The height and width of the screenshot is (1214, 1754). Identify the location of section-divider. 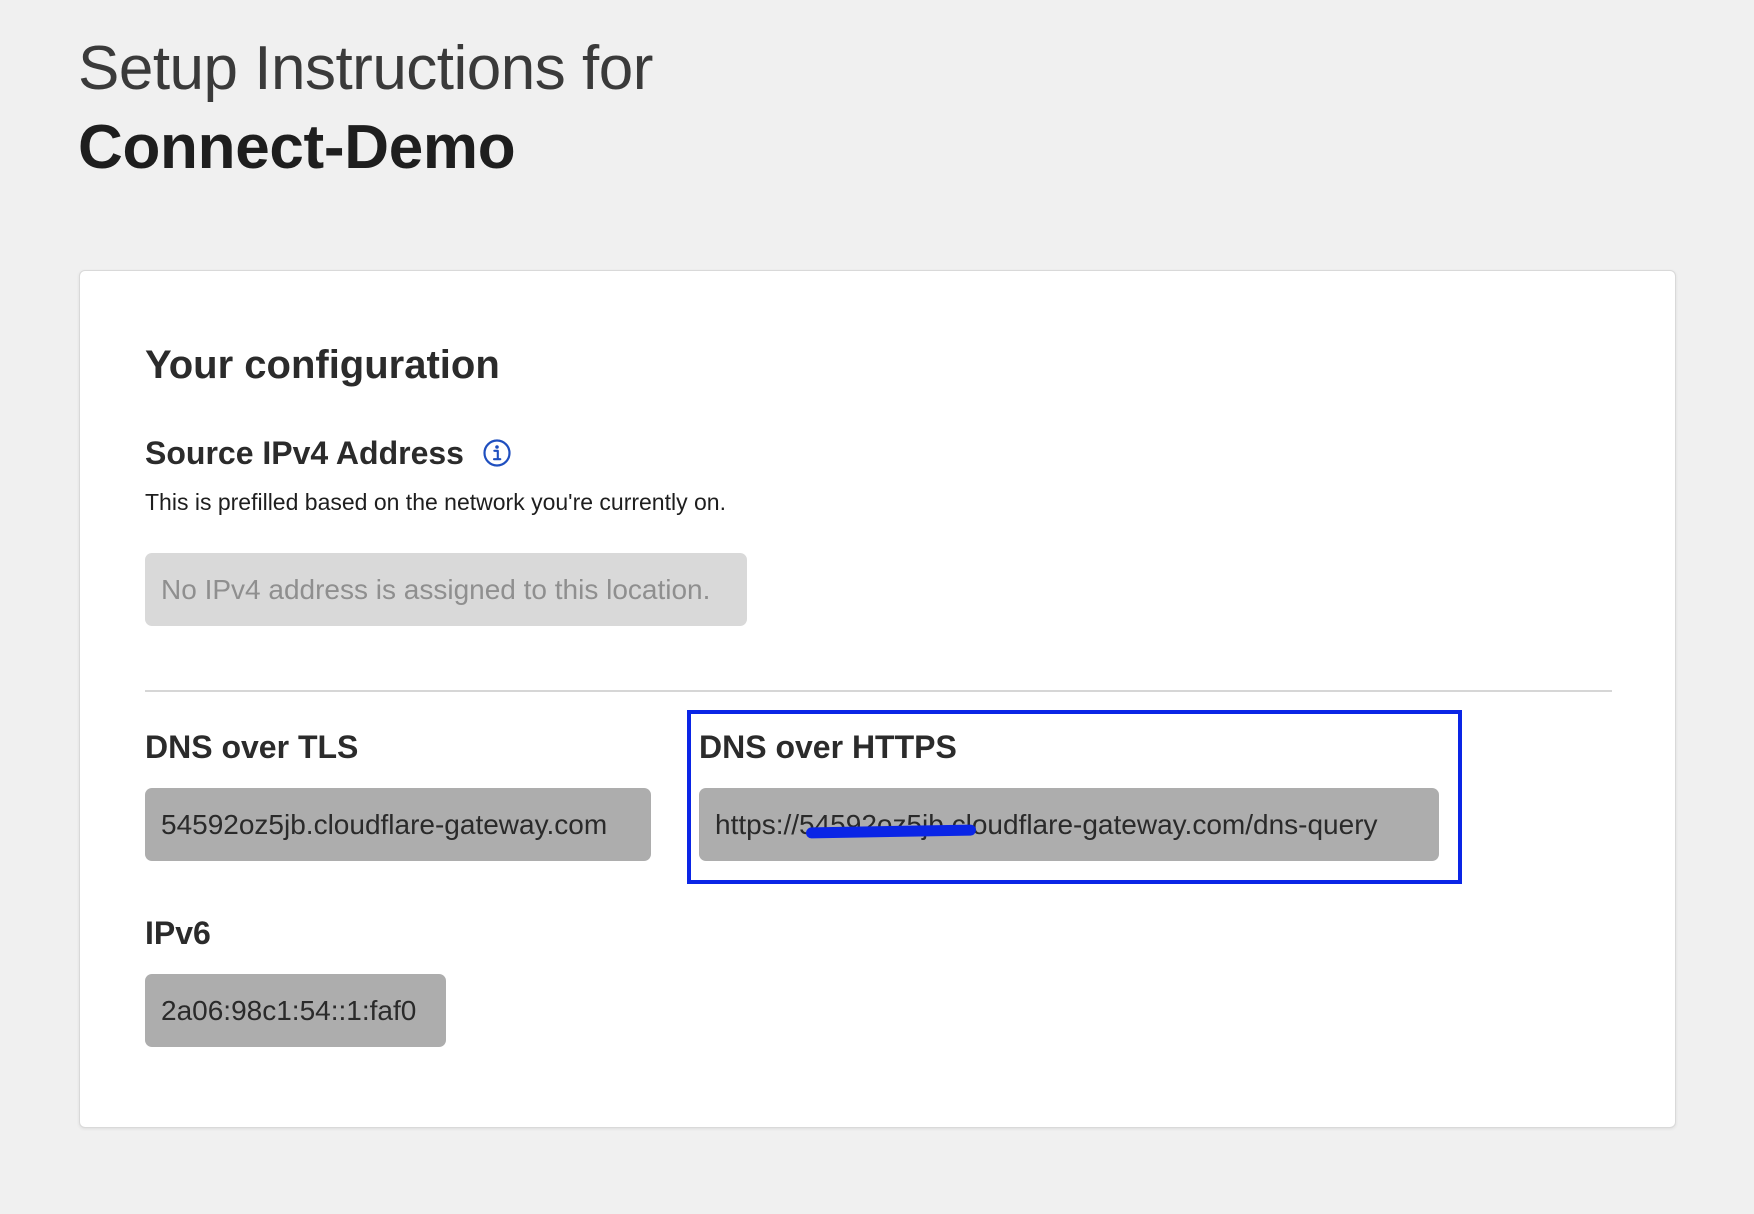
(878, 691).